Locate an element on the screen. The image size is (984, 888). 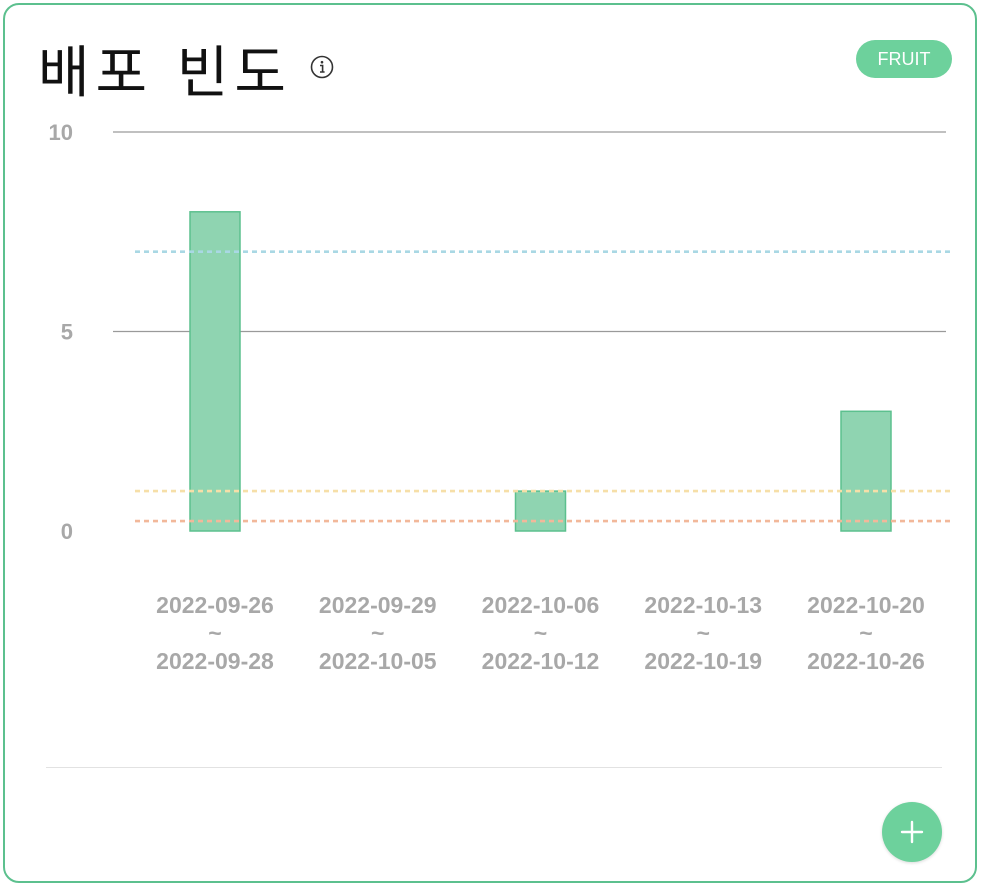
x-tick-label: 2022-10-13 is located at coordinates (703, 605).